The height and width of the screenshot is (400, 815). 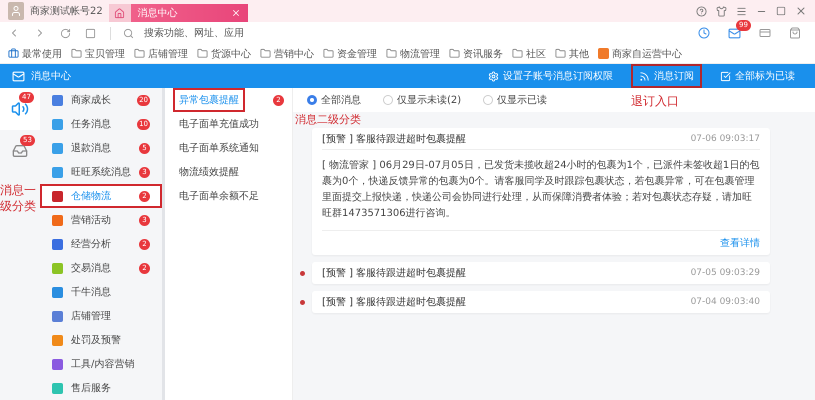 What do you see at coordinates (35, 53) in the screenshot?
I see `bookmark-link: 最常使用` at bounding box center [35, 53].